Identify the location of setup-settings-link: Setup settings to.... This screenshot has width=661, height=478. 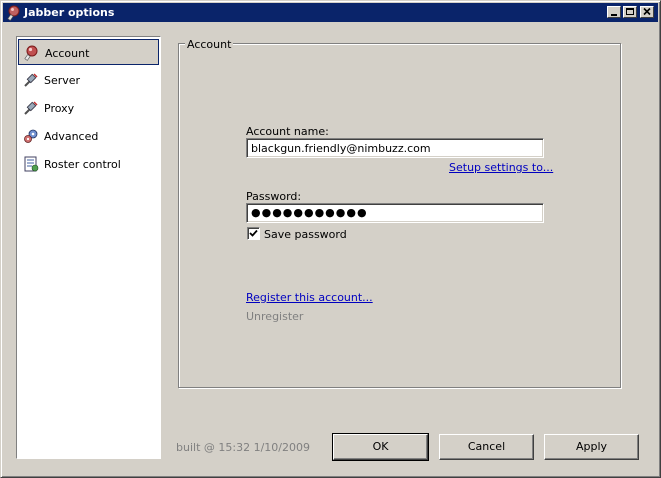
(501, 167).